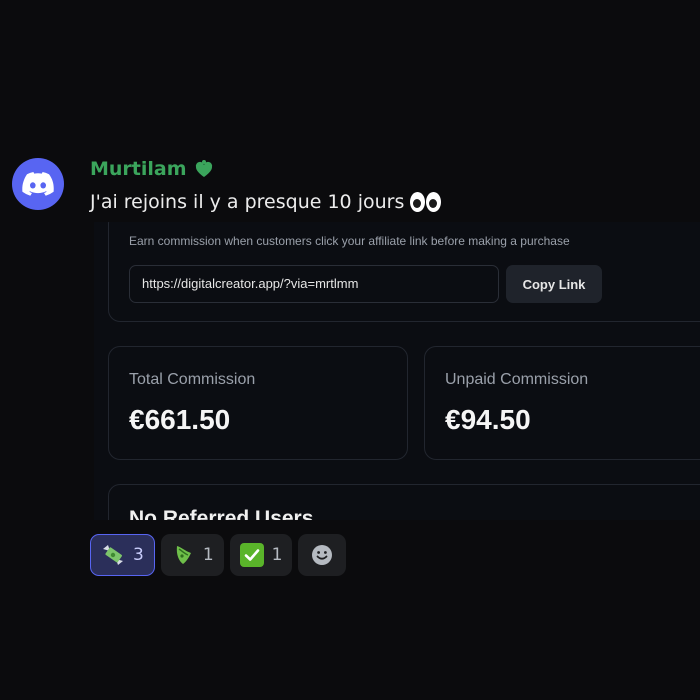  What do you see at coordinates (192, 379) in the screenshot?
I see `total-commission-label: Total Commission` at bounding box center [192, 379].